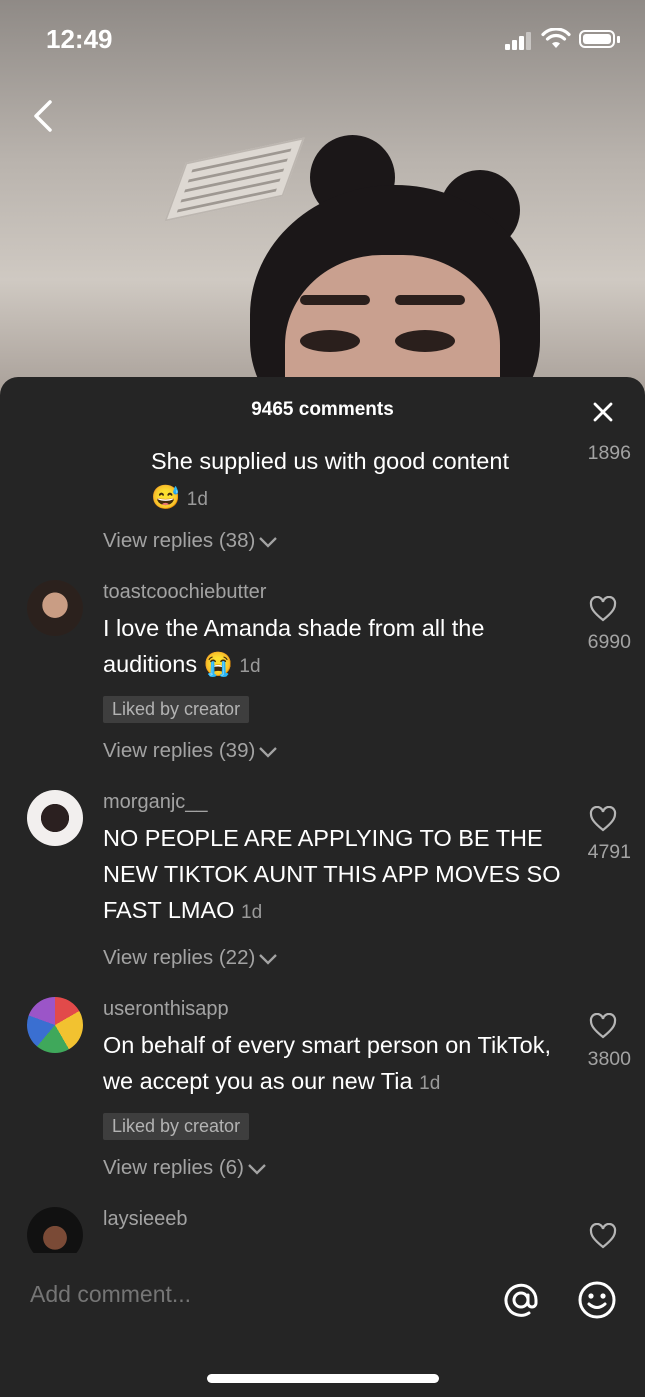  Describe the element at coordinates (322, 409) in the screenshot. I see `comments-count-title: 9465 comments` at that location.